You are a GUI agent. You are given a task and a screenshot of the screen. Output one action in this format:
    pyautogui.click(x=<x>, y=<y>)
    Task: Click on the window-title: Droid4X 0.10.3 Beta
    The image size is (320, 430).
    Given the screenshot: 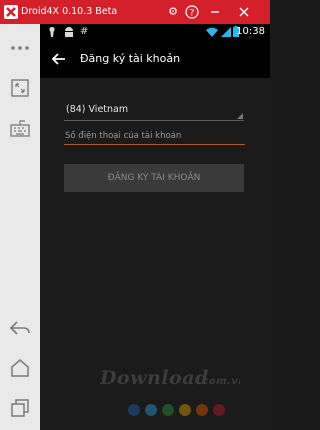 What is the action you would take?
    pyautogui.click(x=69, y=11)
    